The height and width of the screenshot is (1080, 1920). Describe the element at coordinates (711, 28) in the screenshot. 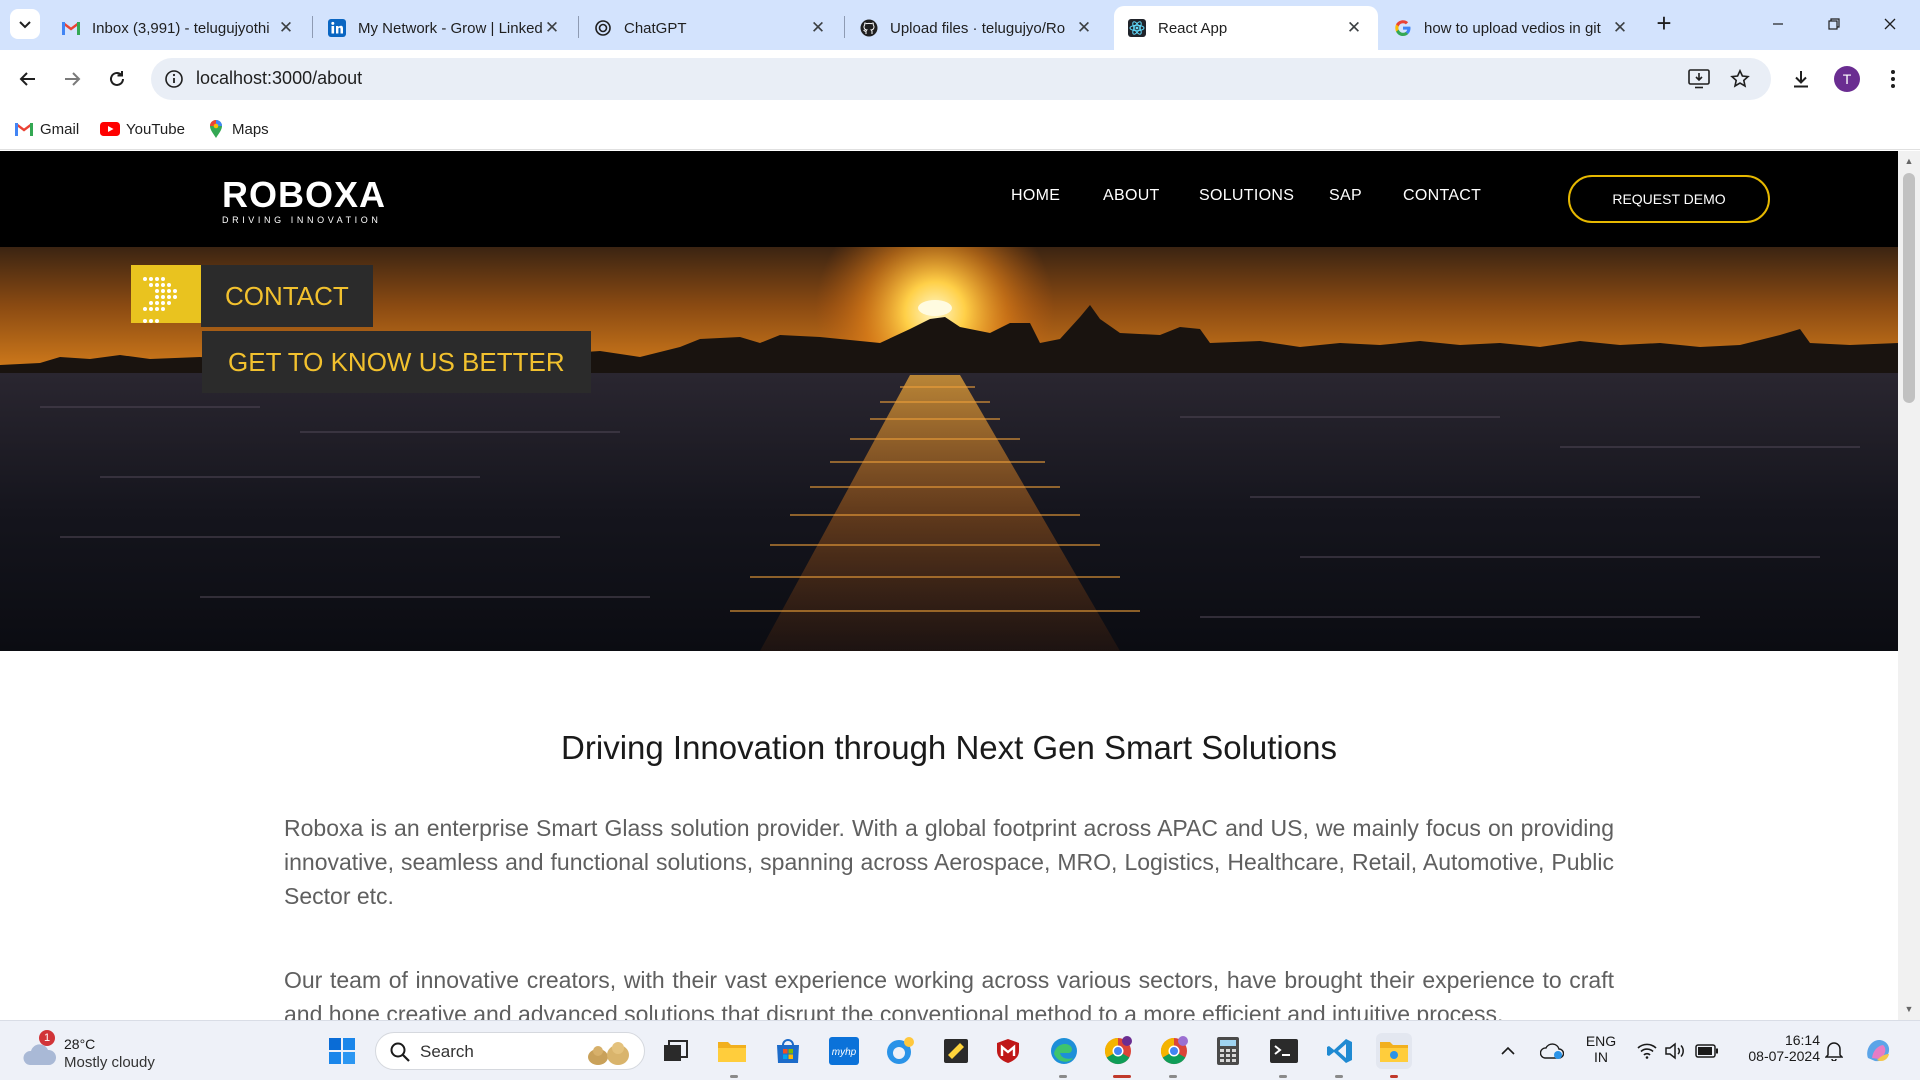

I see `tab-chatgpt: ChatGPT ✕` at that location.